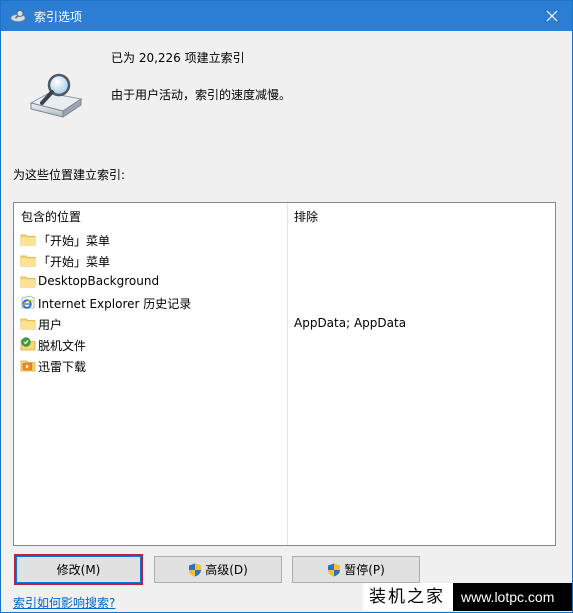 This screenshot has height=613, width=573. Describe the element at coordinates (201, 95) in the screenshot. I see `indexing-status-note: 由于用户活动，索引的速度减慢。` at that location.